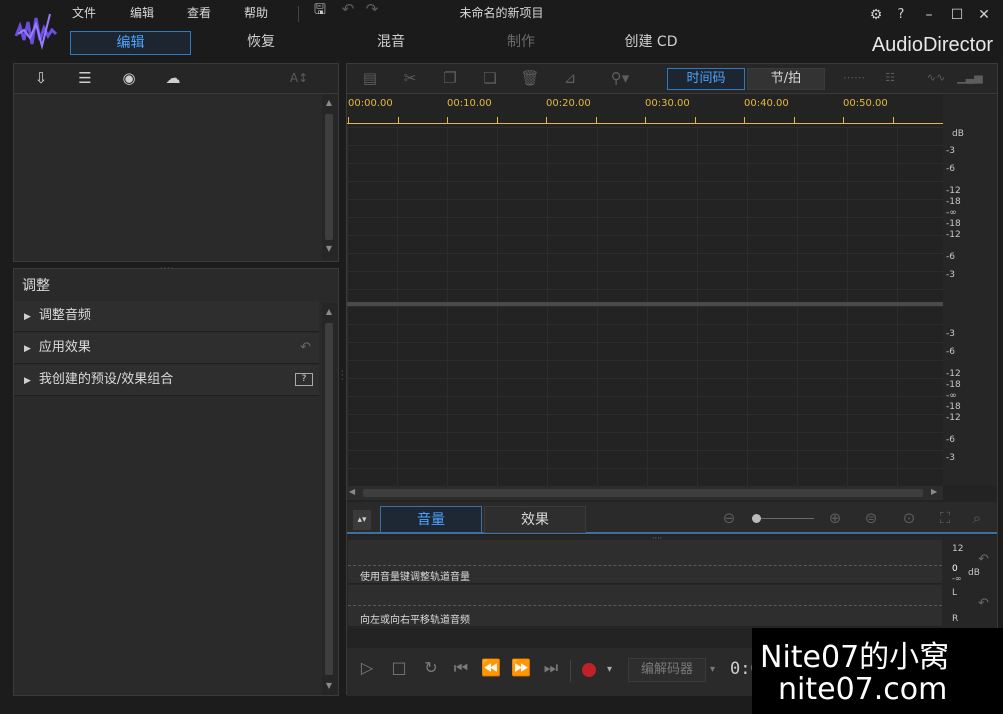  I want to click on copy-icon: ❐, so click(450, 78).